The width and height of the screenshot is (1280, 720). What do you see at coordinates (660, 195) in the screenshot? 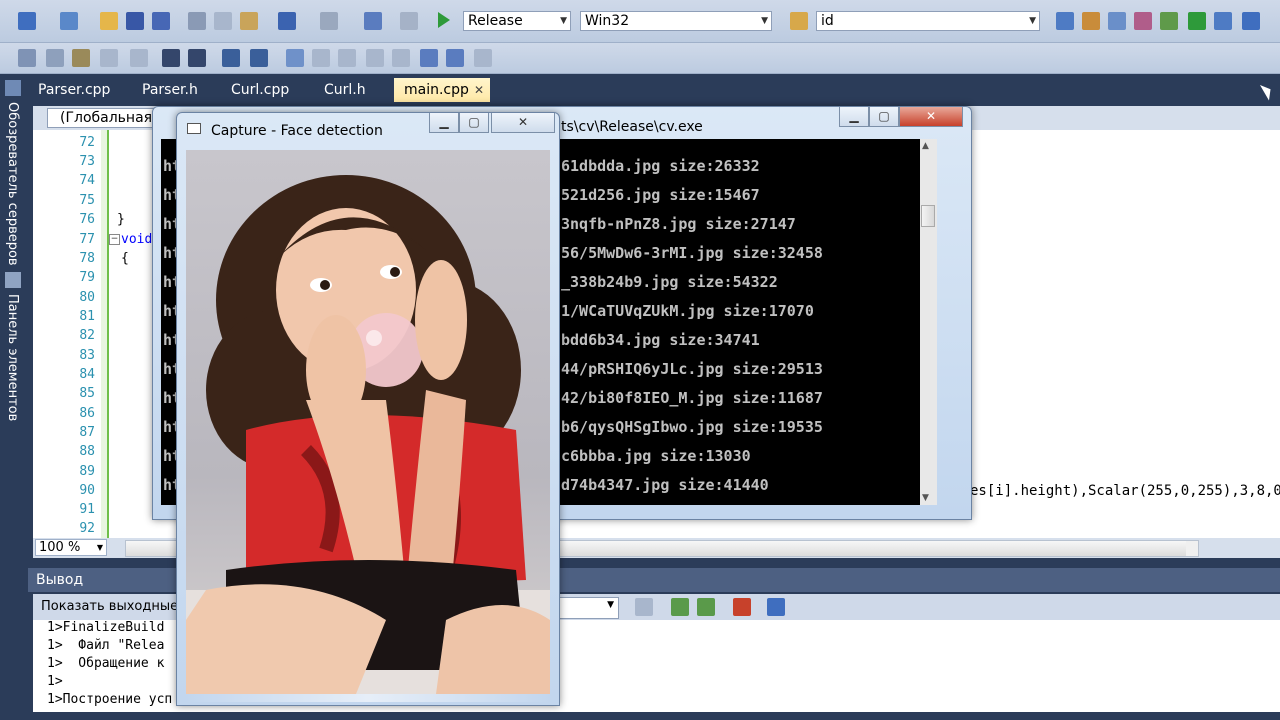
I see `console-line: 521d256.jpg size:15467` at bounding box center [660, 195].